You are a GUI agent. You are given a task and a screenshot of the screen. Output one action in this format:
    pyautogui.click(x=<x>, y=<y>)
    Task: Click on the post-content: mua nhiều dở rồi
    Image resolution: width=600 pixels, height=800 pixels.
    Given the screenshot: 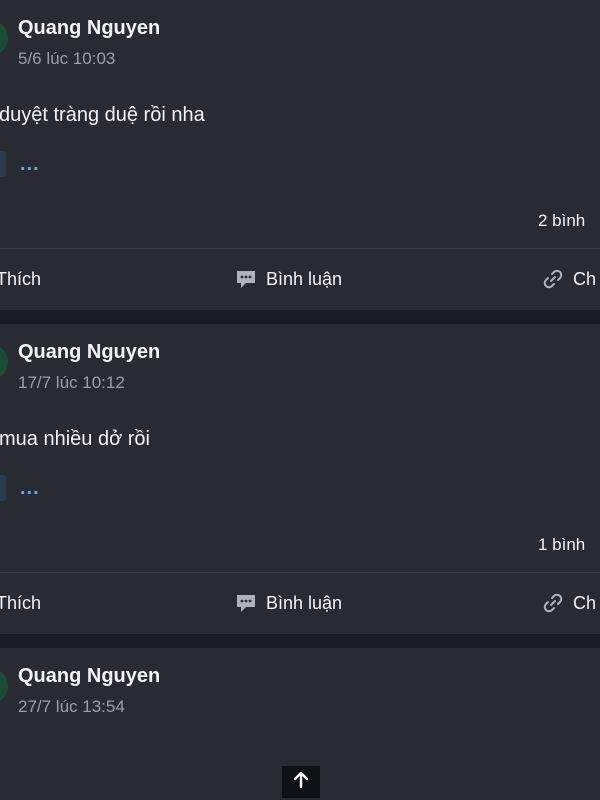 What is the action you would take?
    pyautogui.click(x=75, y=439)
    